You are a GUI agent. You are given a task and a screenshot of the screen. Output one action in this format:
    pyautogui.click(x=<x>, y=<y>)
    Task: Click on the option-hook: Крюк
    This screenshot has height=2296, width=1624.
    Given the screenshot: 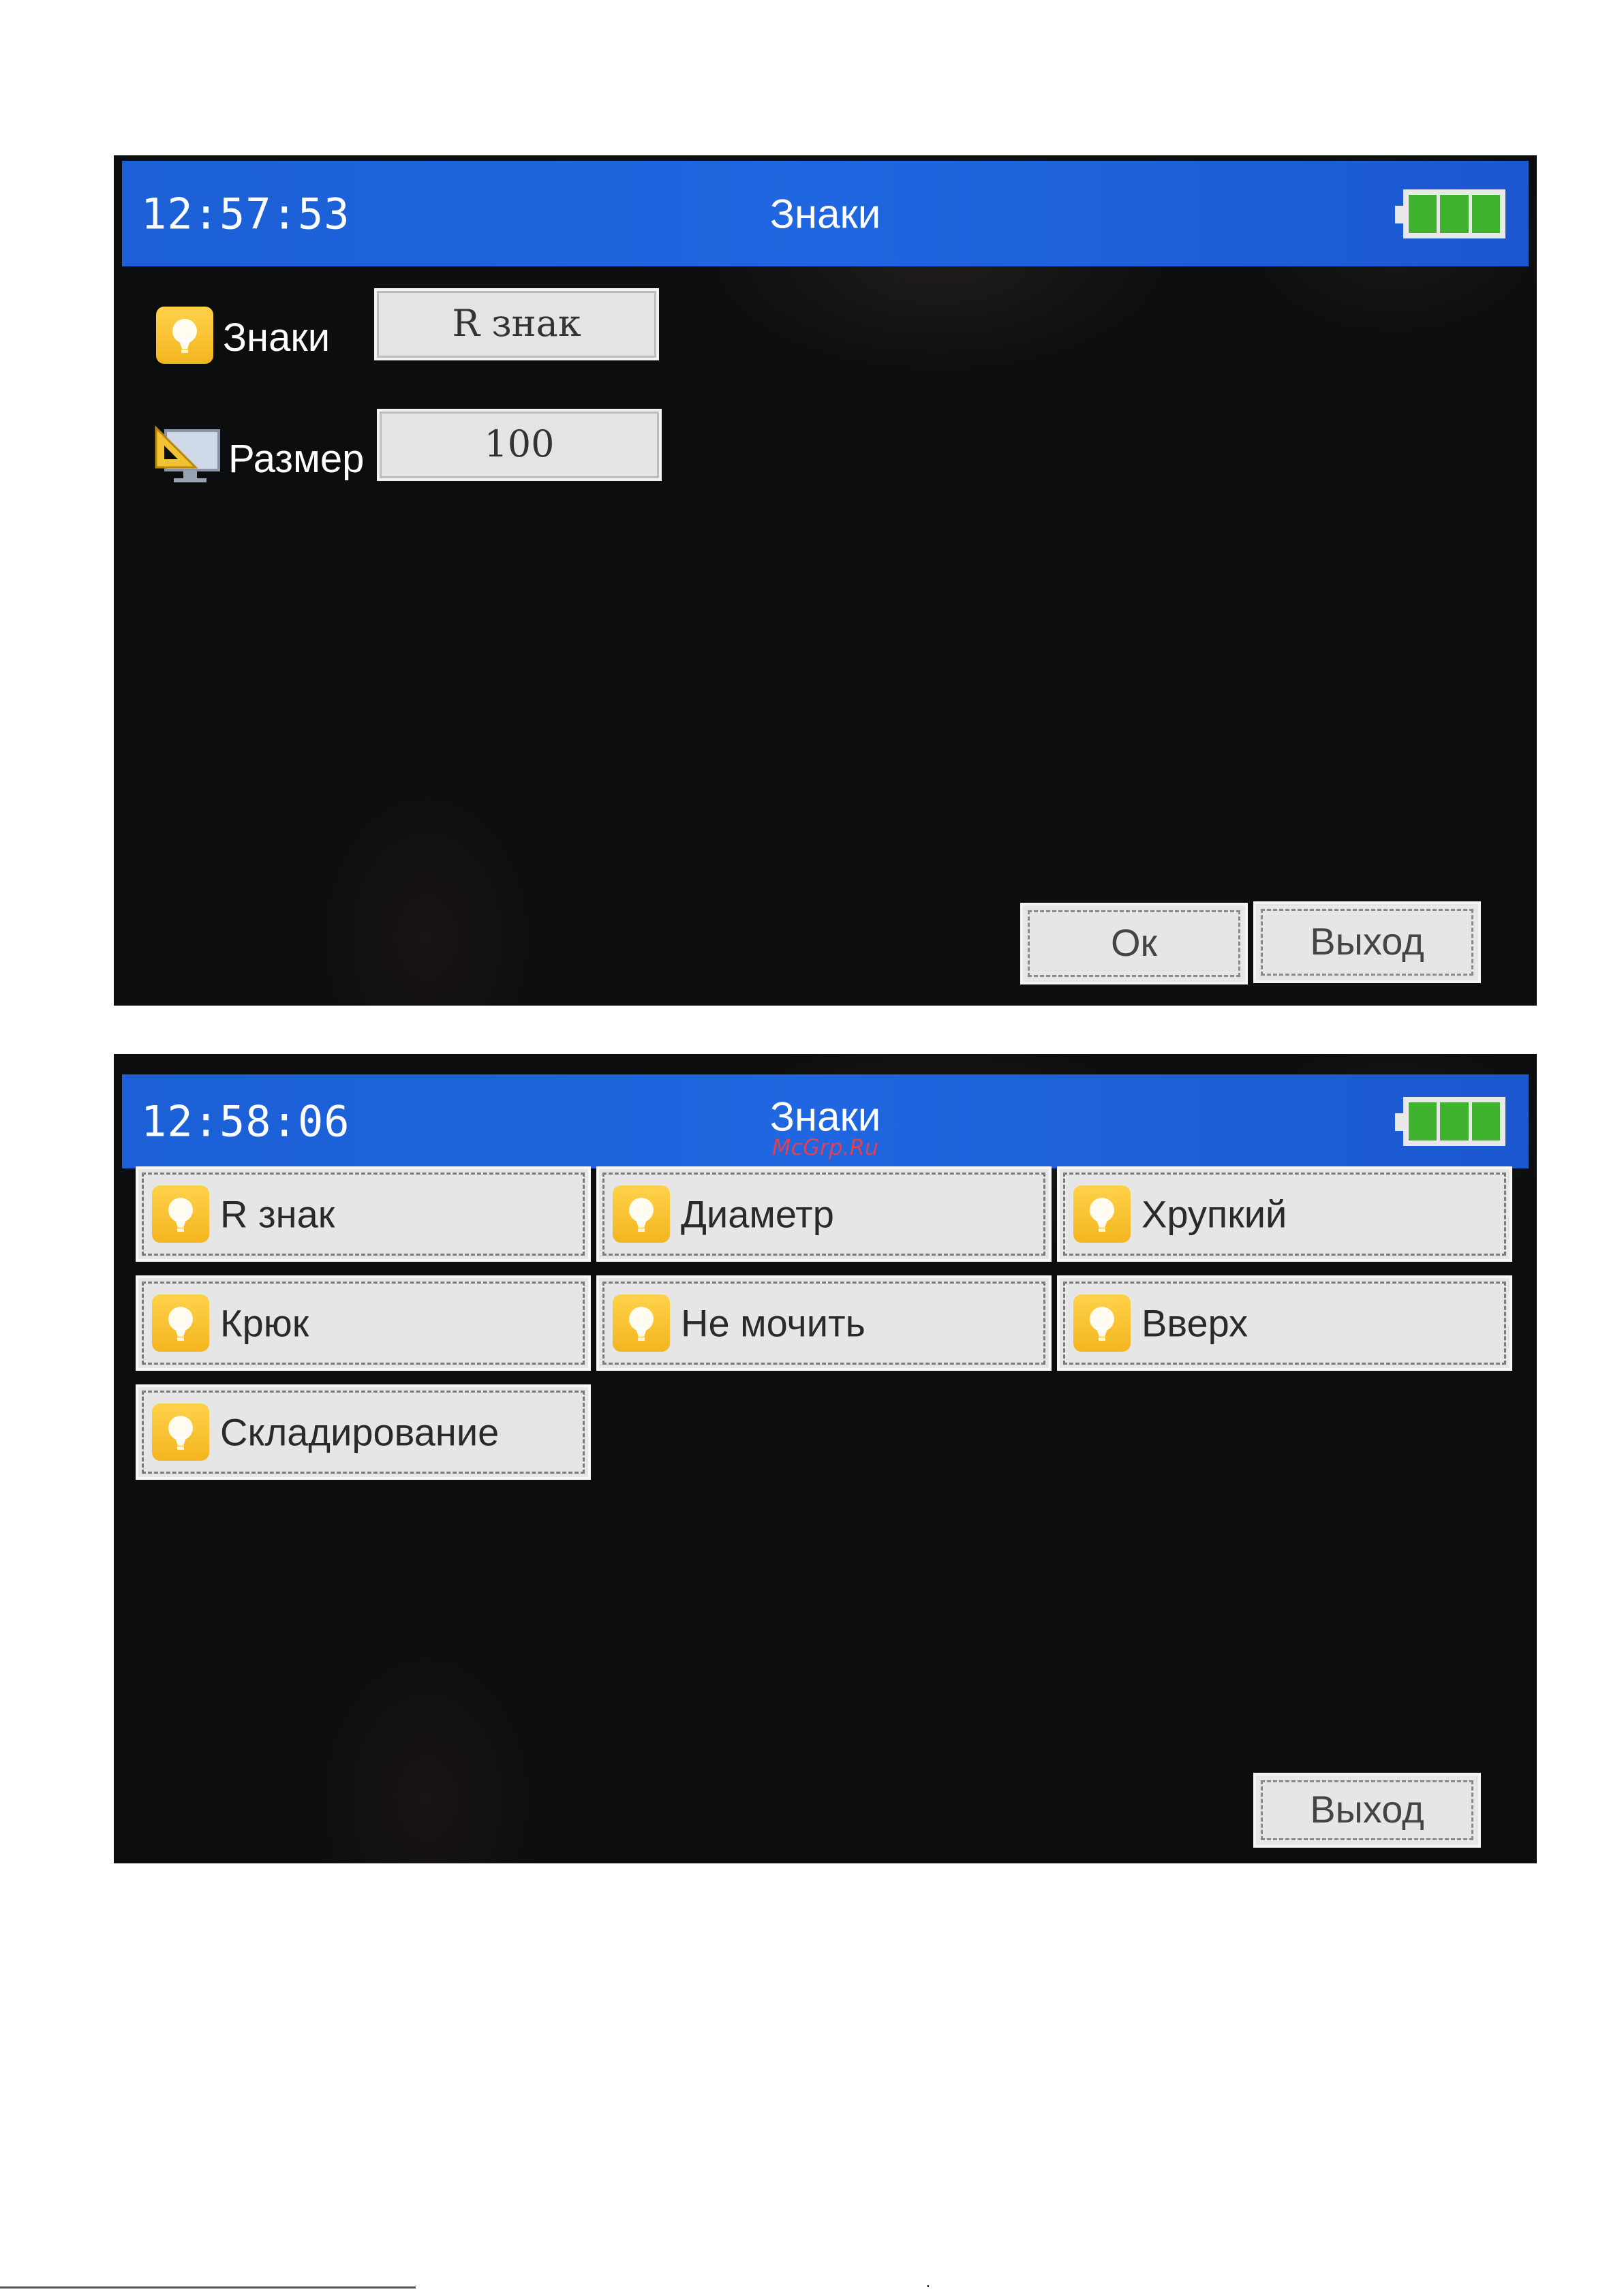 What is the action you would take?
    pyautogui.click(x=363, y=1323)
    